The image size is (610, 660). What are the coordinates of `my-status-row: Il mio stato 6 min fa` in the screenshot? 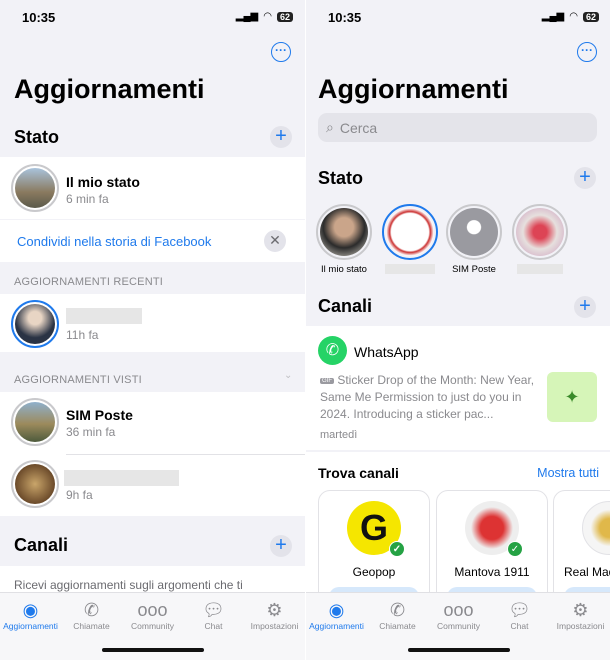 It's located at (152, 188).